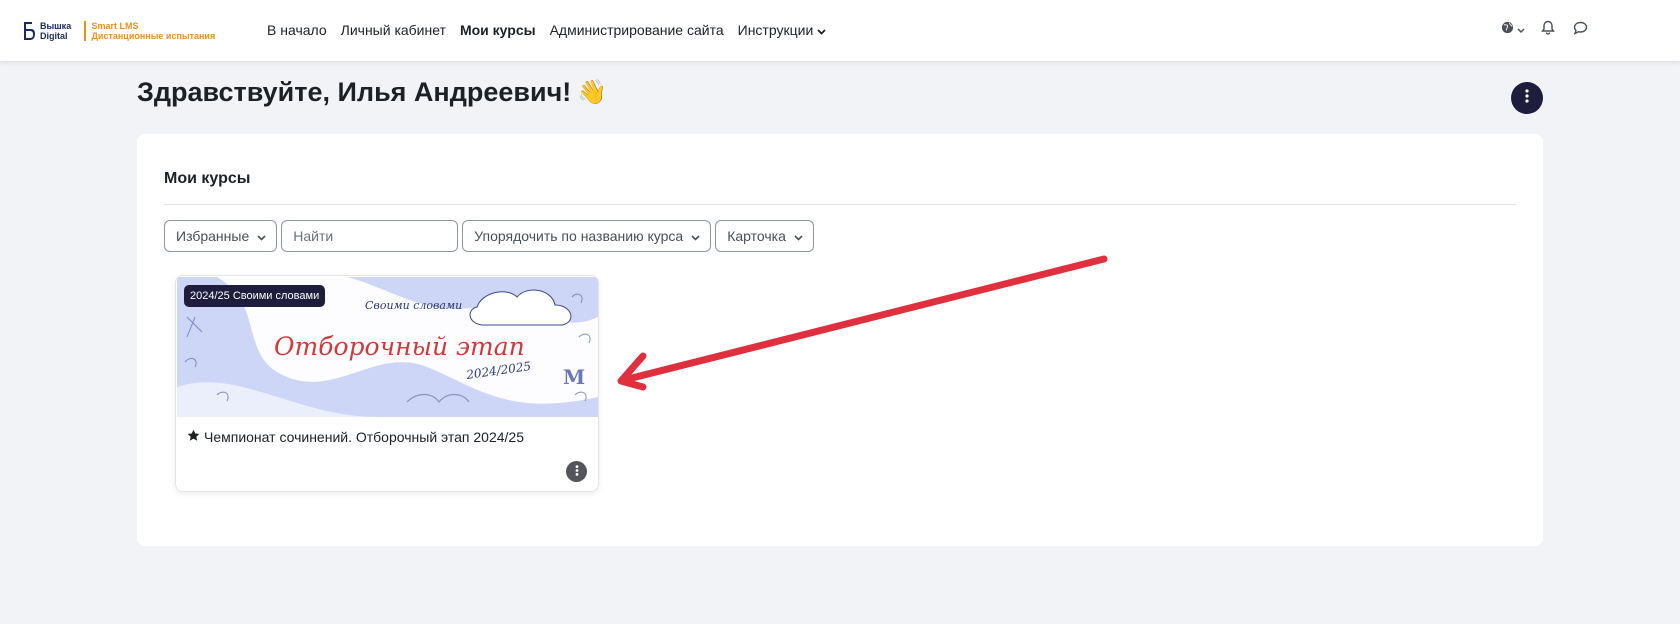 The image size is (1680, 624). I want to click on page-title: Здравствуйте, Илья Андреевич! 👋, so click(372, 92).